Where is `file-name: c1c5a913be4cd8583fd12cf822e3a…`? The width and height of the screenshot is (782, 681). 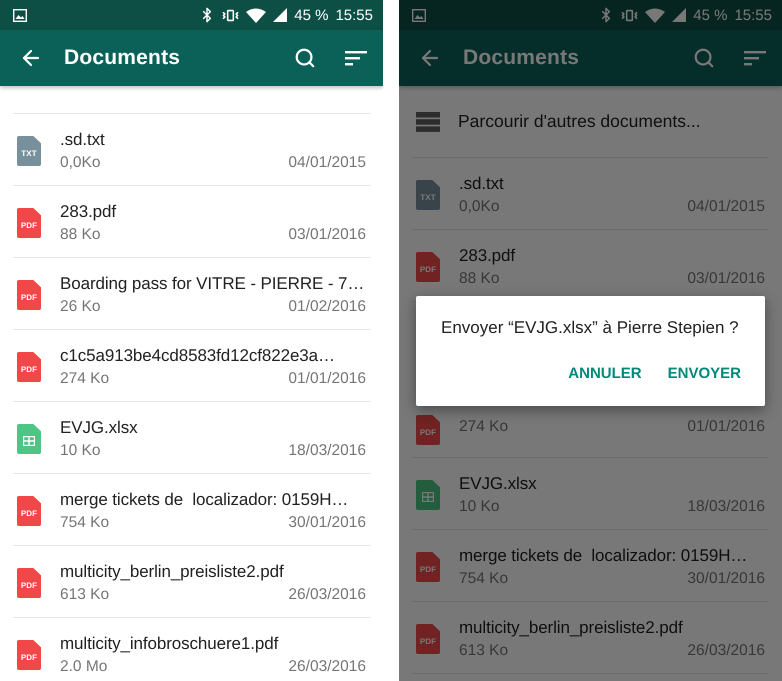
file-name: c1c5a913be4cd8583fd12cf822e3a… is located at coordinates (213, 356).